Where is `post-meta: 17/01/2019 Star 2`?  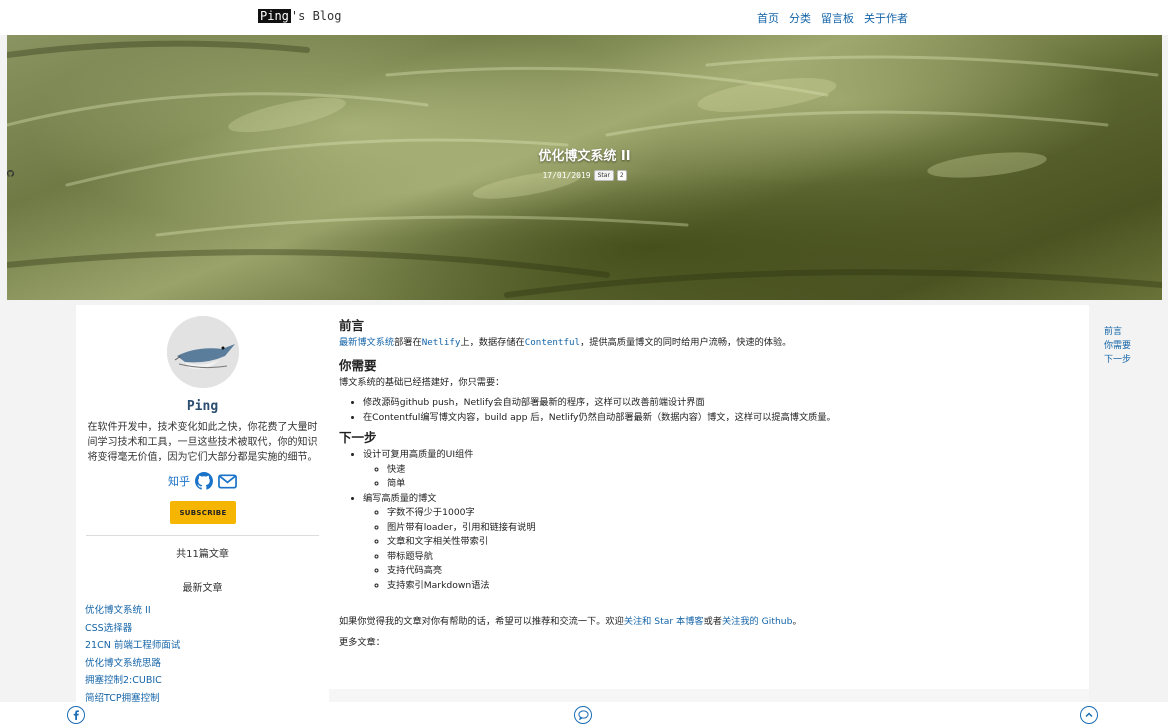
post-meta: 17/01/2019 Star 2 is located at coordinates (584, 175).